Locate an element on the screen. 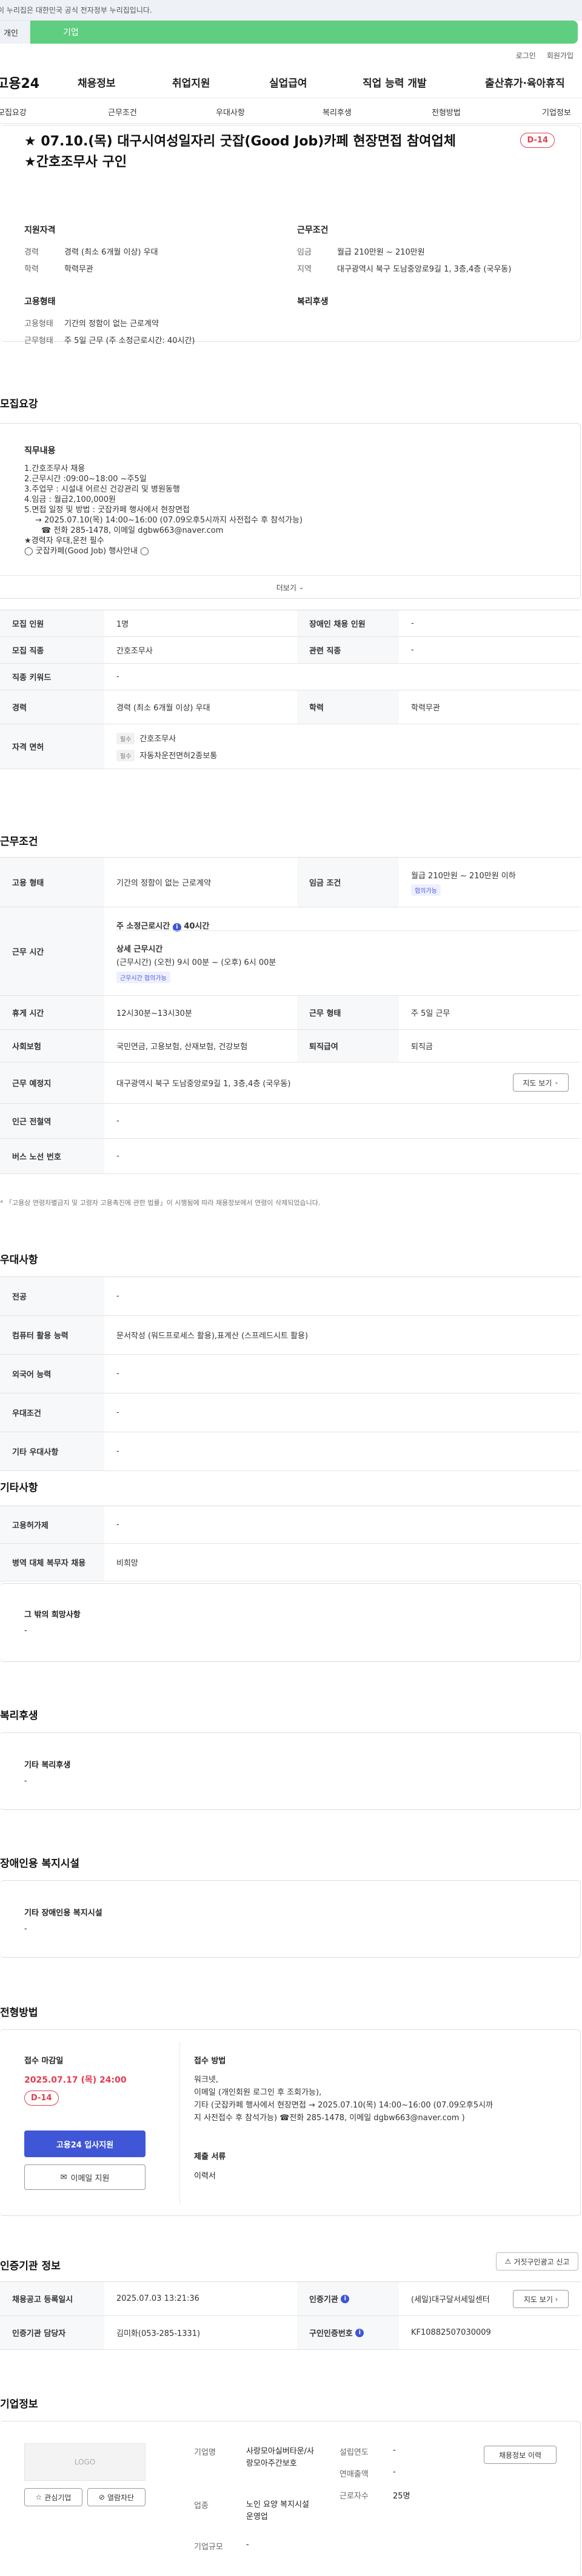 This screenshot has width=582, height=2576. table-row: 모집 인원 1명 장애인 채용 인원 - is located at coordinates (290, 623).